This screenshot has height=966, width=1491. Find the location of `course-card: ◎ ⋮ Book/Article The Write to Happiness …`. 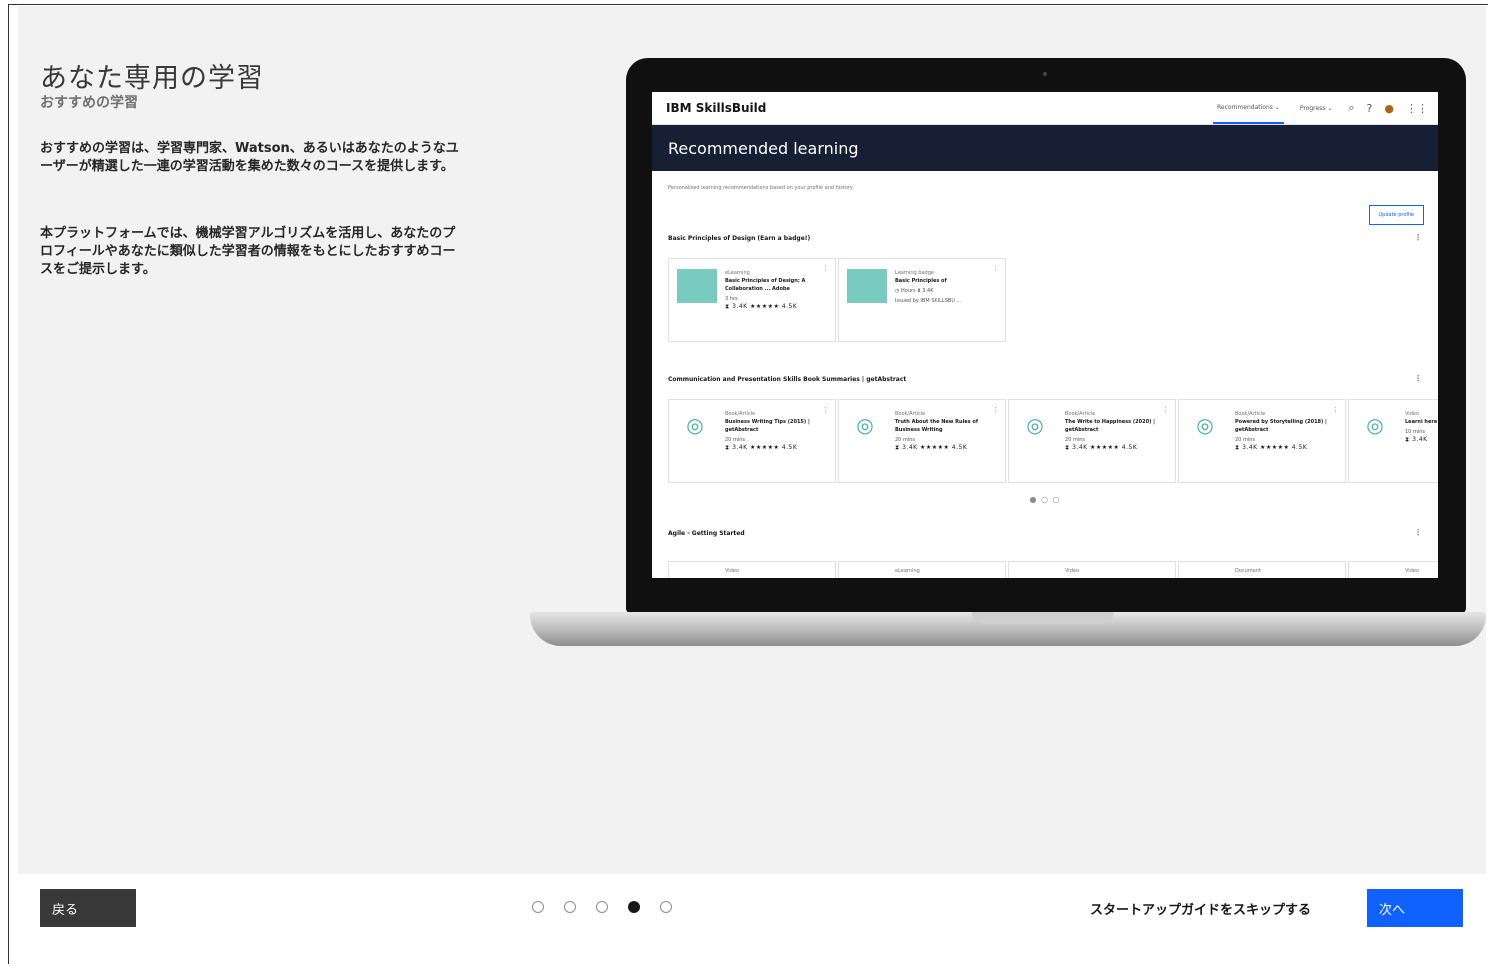

course-card: ◎ ⋮ Book/Article The Write to Happiness … is located at coordinates (1092, 441).